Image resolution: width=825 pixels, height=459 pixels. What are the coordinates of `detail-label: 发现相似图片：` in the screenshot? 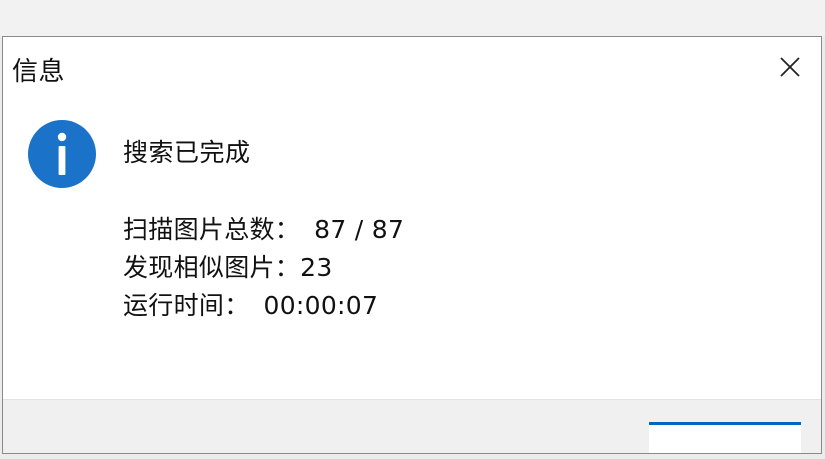 It's located at (212, 267).